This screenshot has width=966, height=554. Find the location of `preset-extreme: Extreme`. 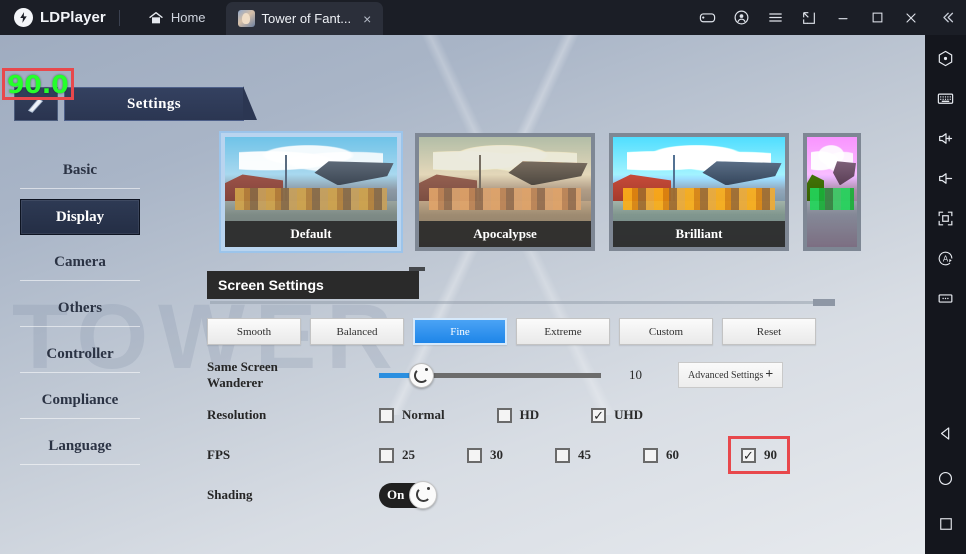

preset-extreme: Extreme is located at coordinates (563, 331).